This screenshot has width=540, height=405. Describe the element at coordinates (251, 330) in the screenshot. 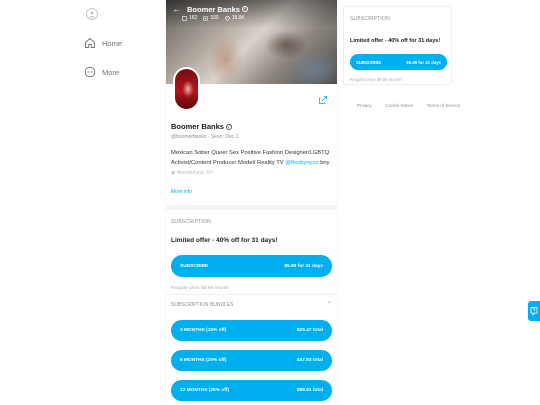

I see `bundle-3-months-button: 3 MONTHS (15% off) $25.47 total` at that location.